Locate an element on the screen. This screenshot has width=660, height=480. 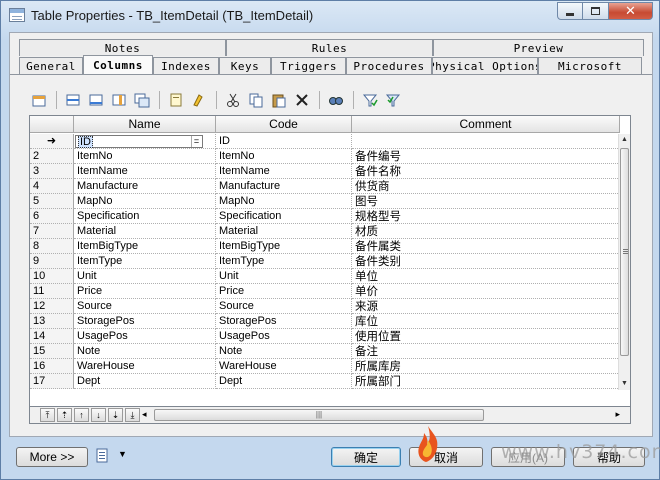
highlight-icon is located at coordinates (198, 100).